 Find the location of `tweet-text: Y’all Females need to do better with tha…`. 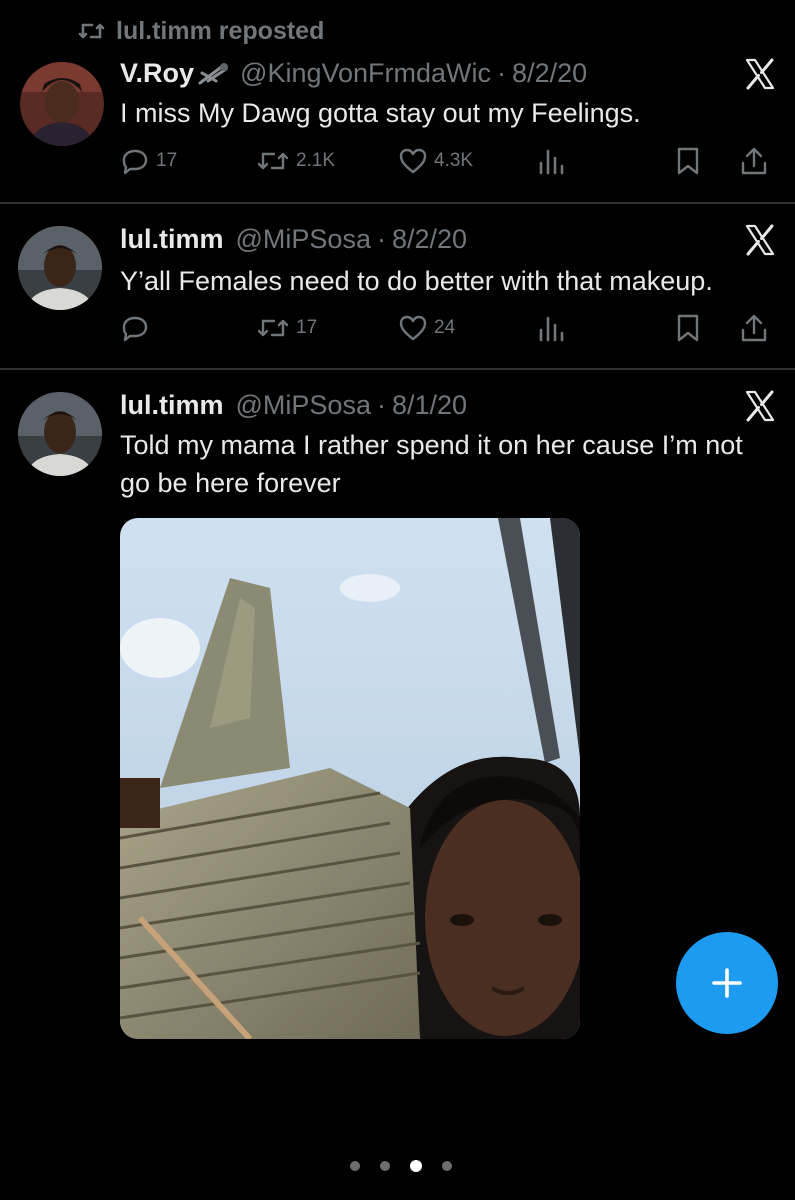

tweet-text: Y’all Females need to do better with tha… is located at coordinates (416, 281).